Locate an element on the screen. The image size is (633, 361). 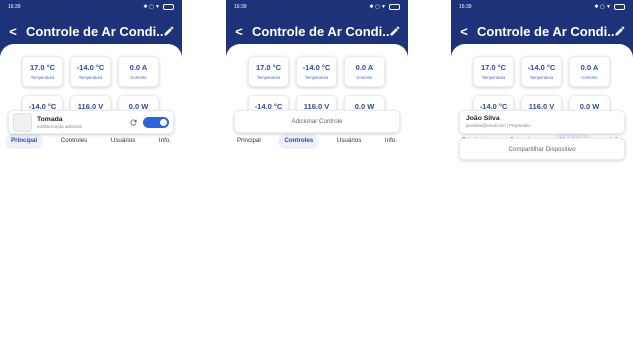
device-card: Tomada Info/Descrição adicional is located at coordinates (91, 122).